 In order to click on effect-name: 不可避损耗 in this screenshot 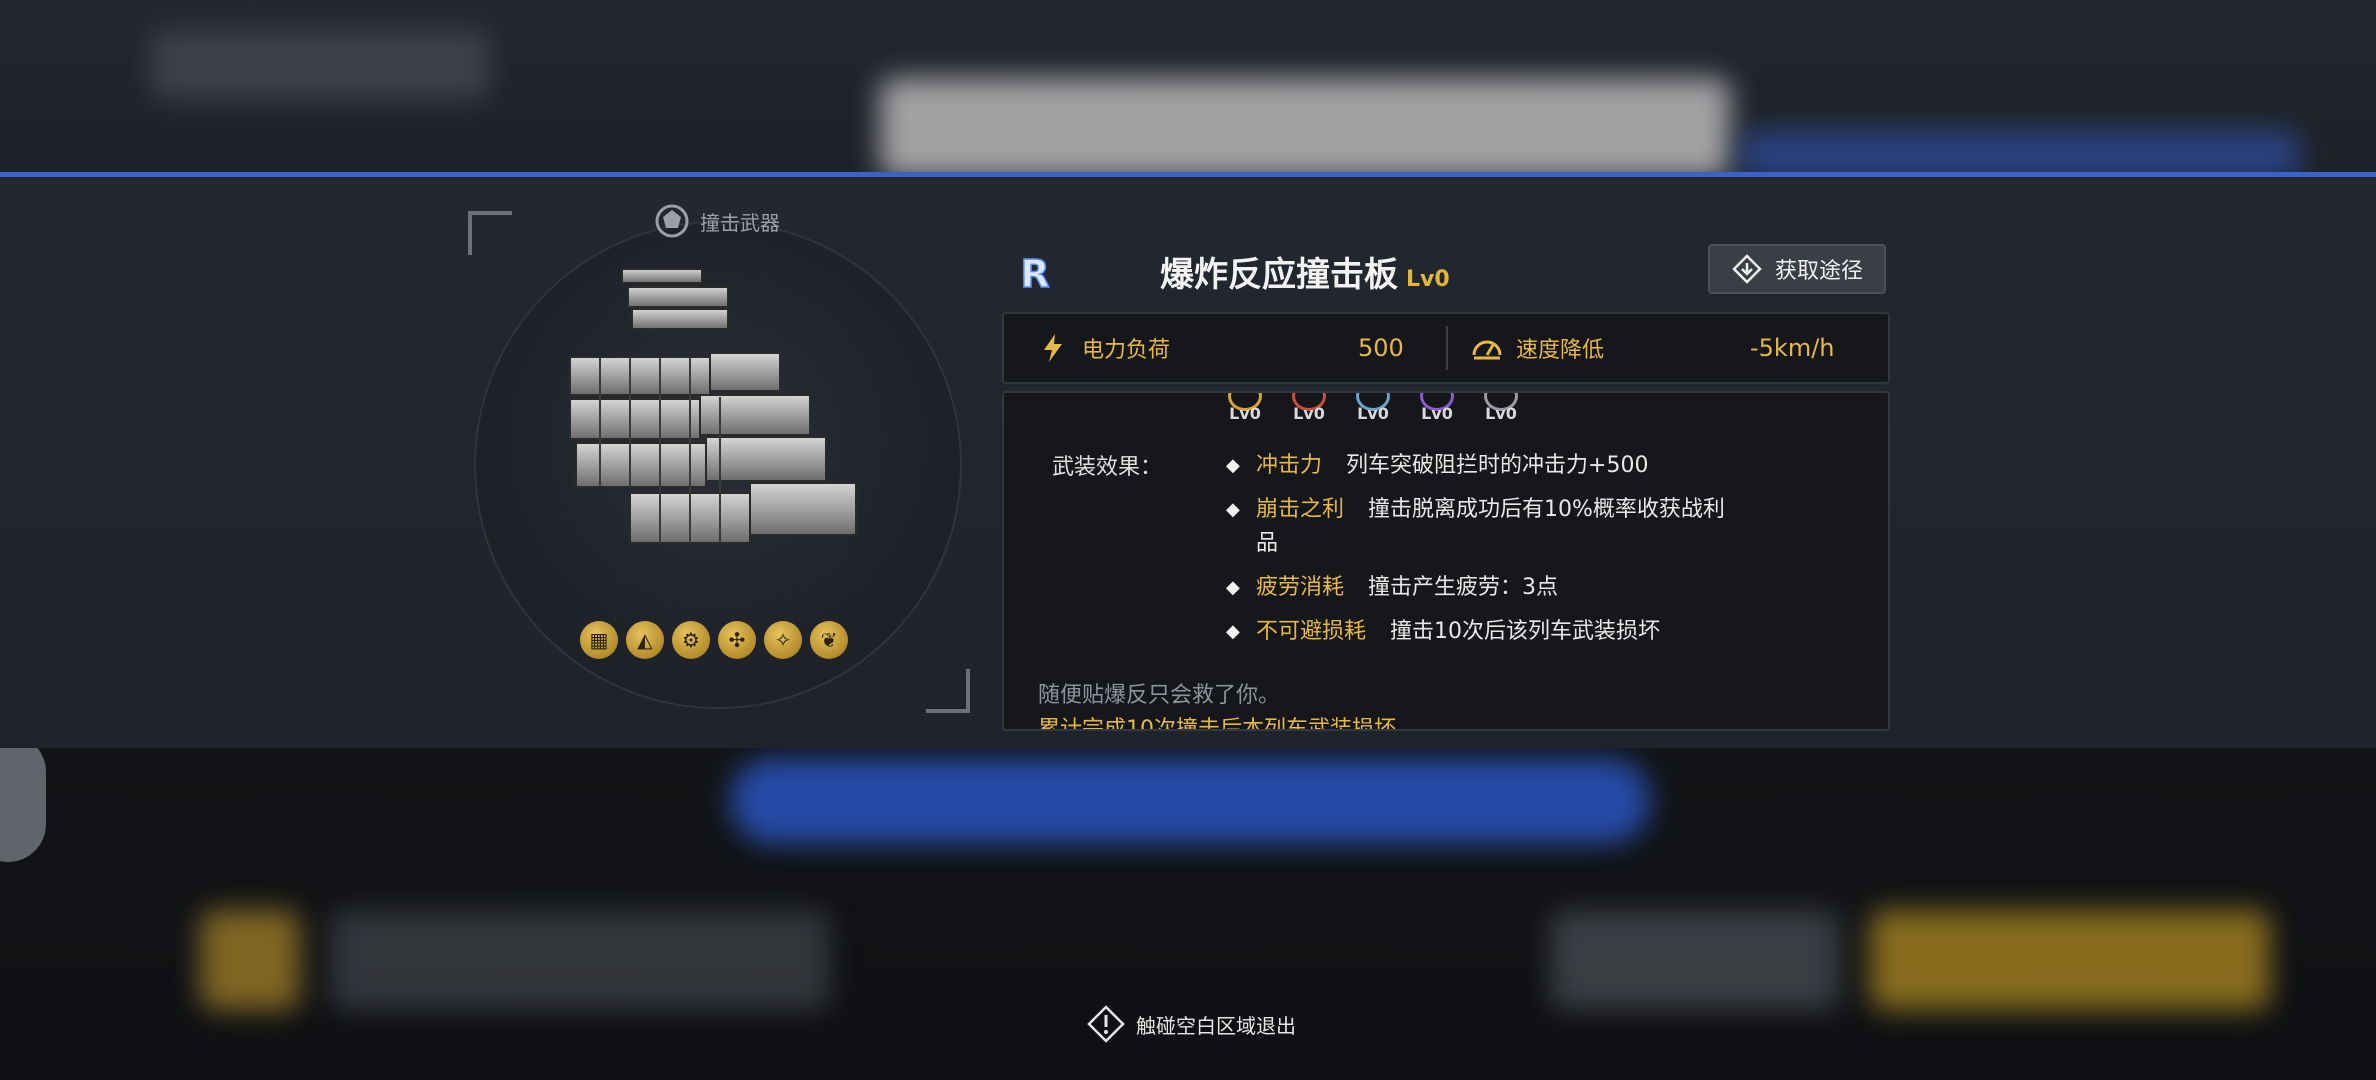, I will do `click(1311, 631)`.